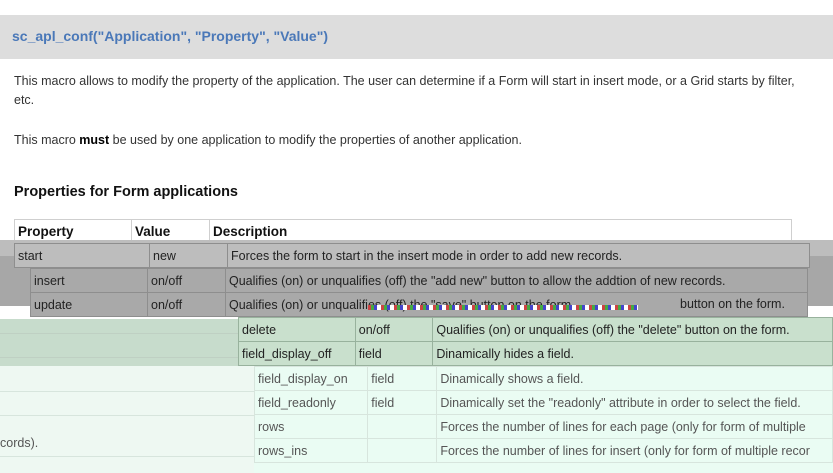  I want to click on cell-property: start, so click(82, 255).